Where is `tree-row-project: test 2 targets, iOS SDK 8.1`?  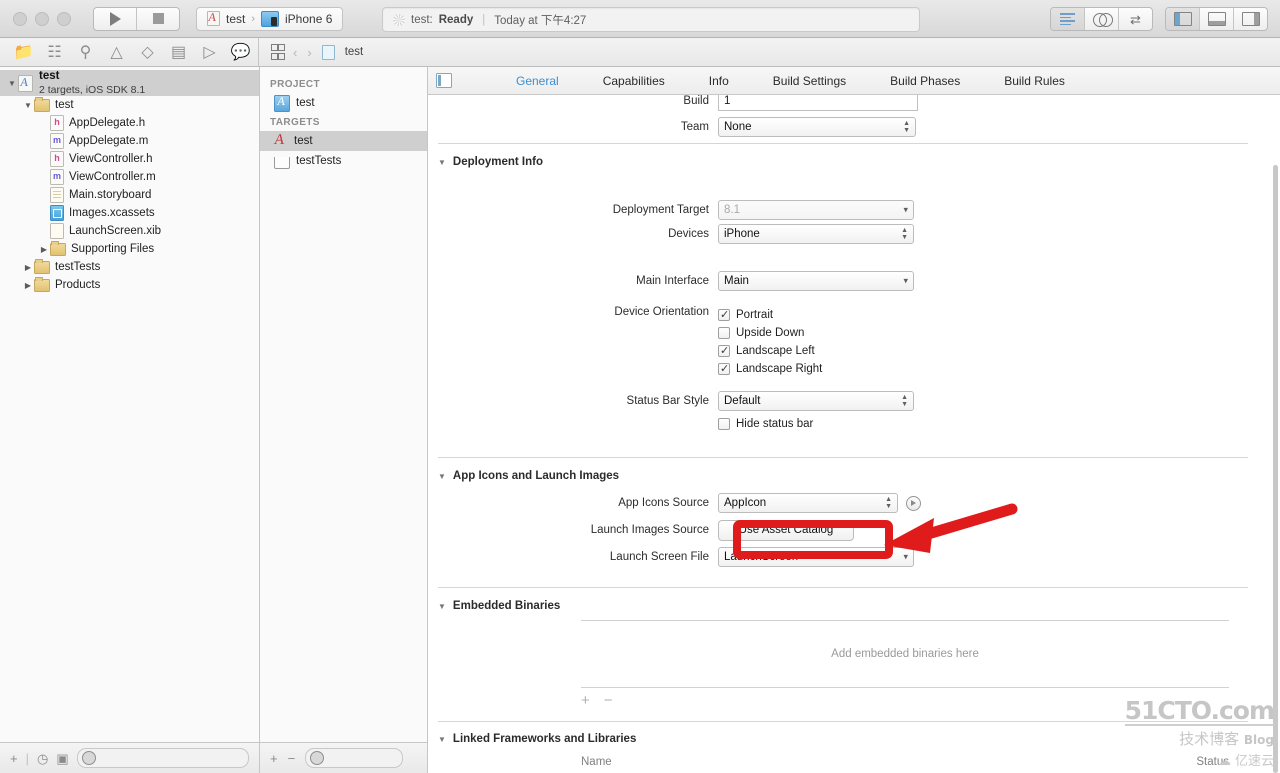 tree-row-project: test 2 targets, iOS SDK 8.1 is located at coordinates (129, 83).